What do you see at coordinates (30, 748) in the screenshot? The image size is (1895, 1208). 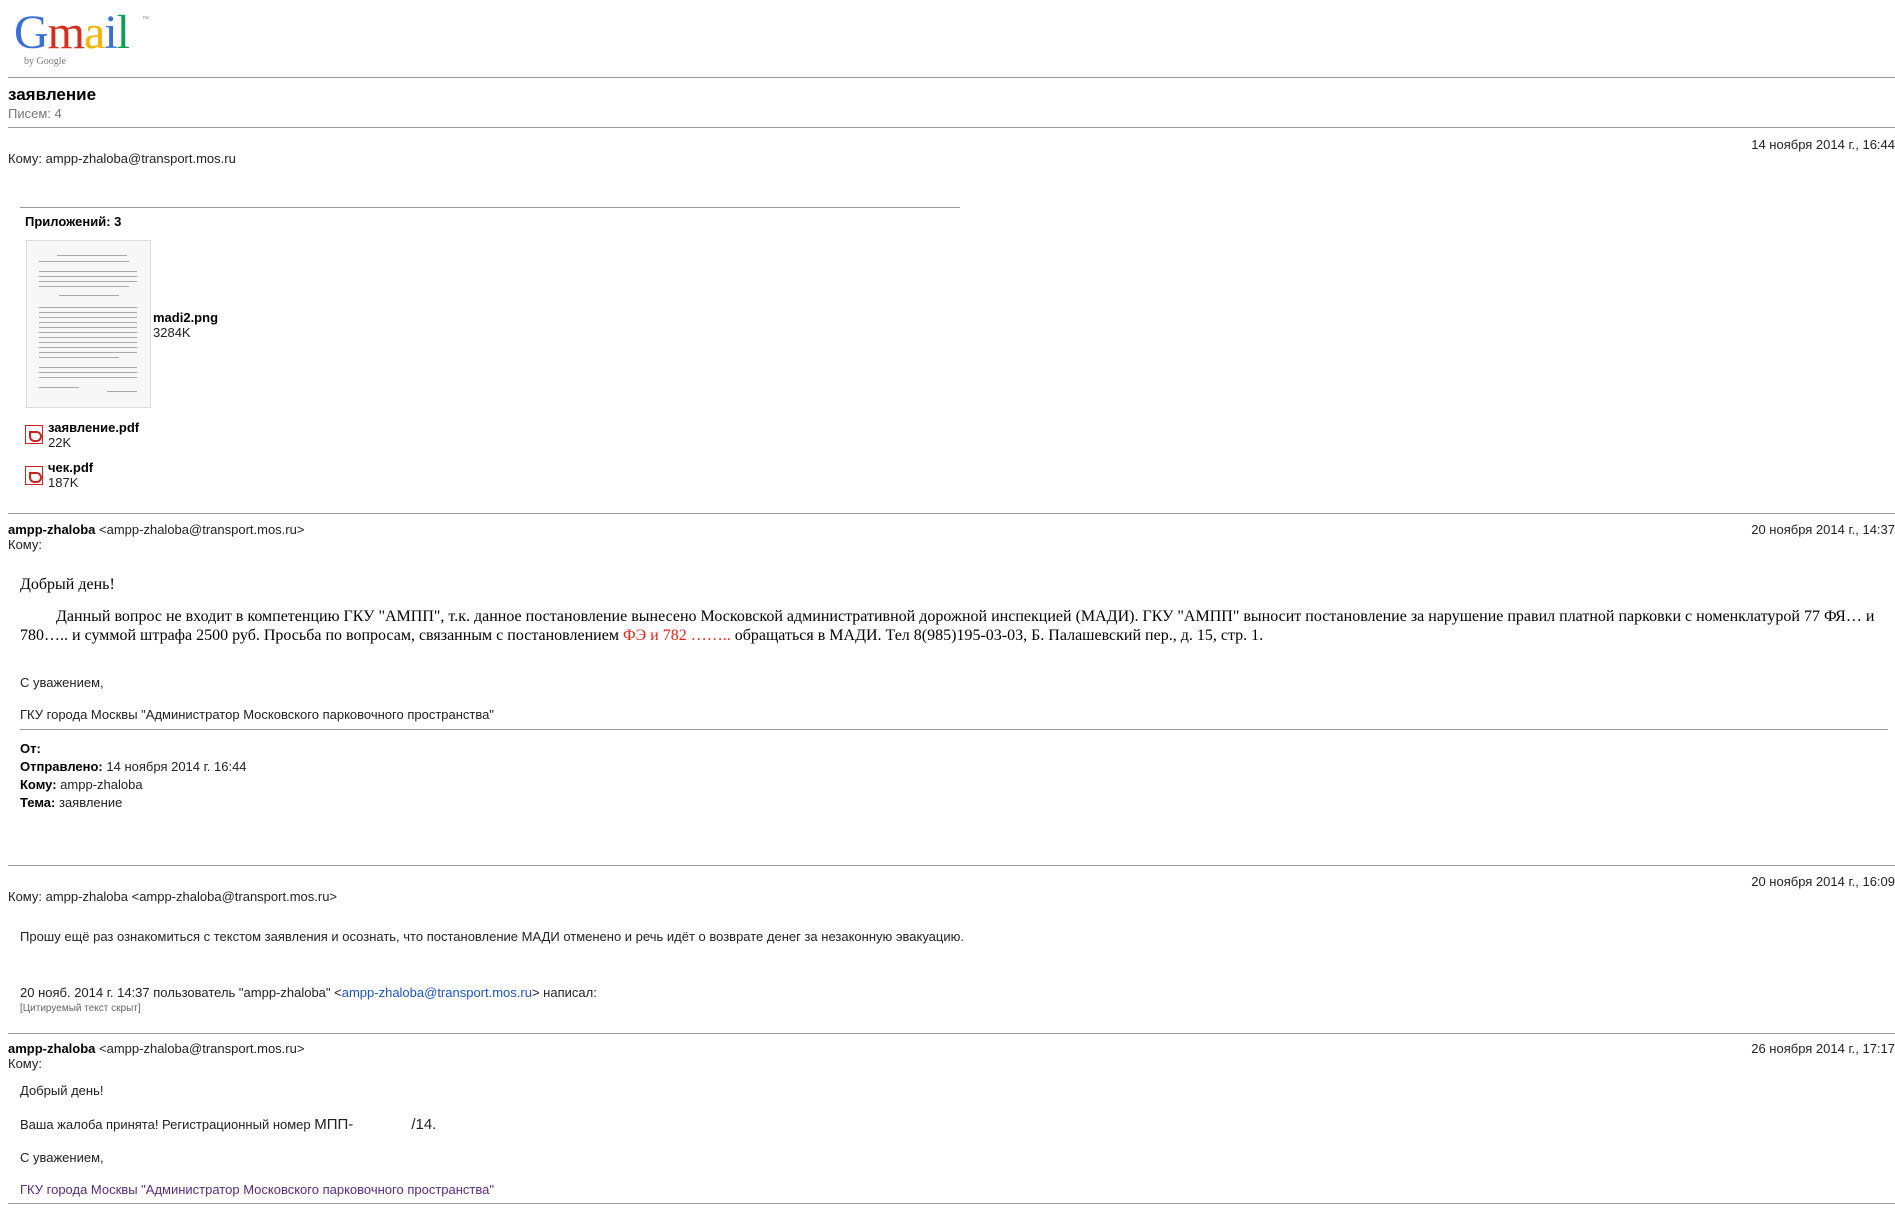 I see `quoted-from-label: От:` at bounding box center [30, 748].